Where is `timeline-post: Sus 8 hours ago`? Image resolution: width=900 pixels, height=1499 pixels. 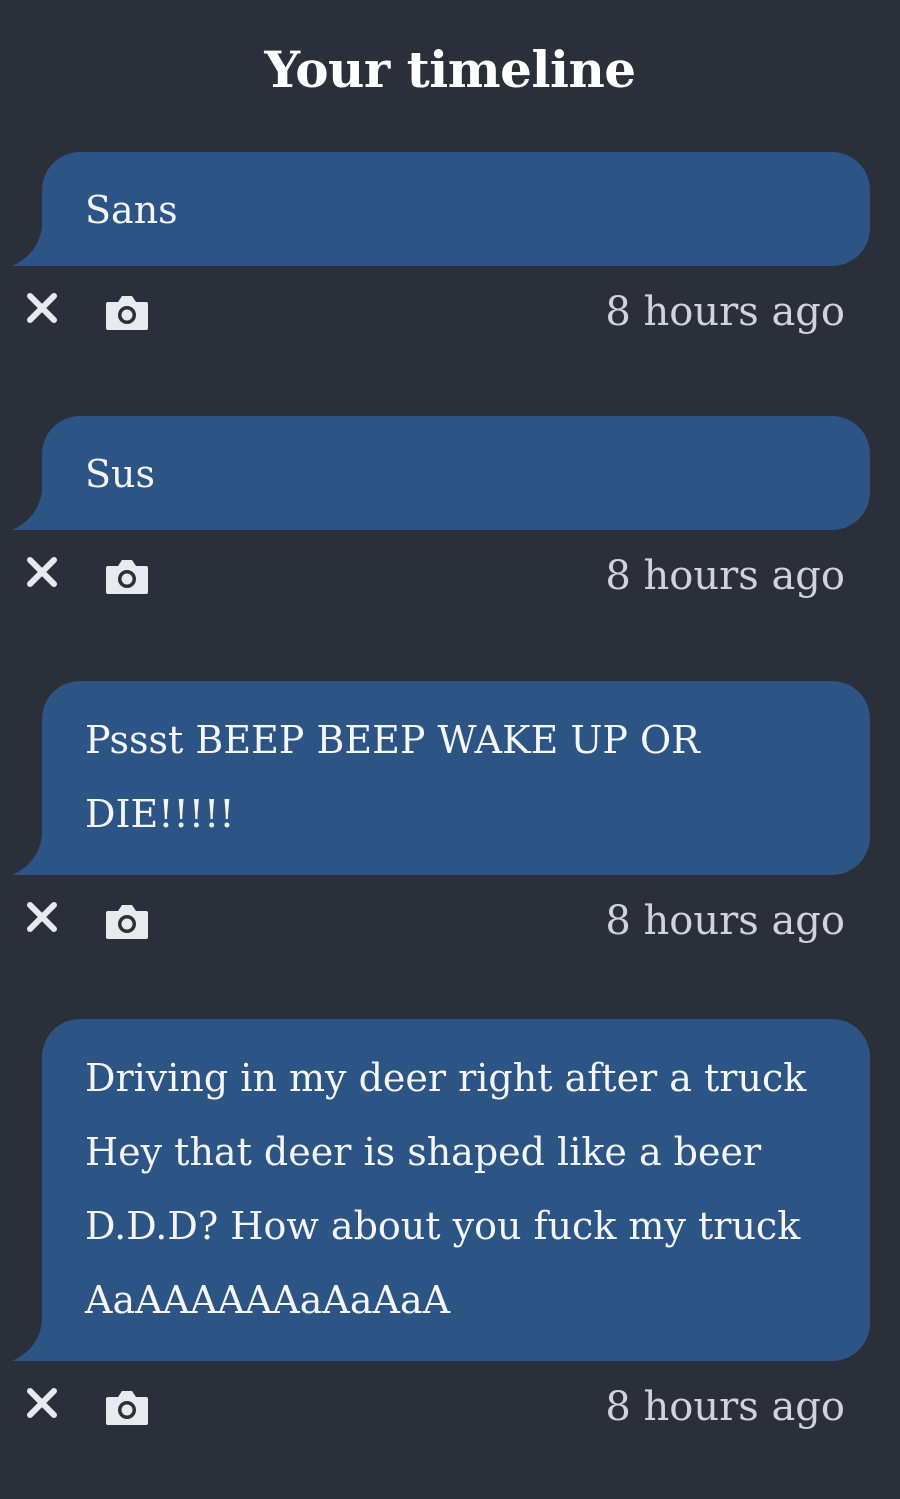 timeline-post: Sus 8 hours ago is located at coordinates (450, 523).